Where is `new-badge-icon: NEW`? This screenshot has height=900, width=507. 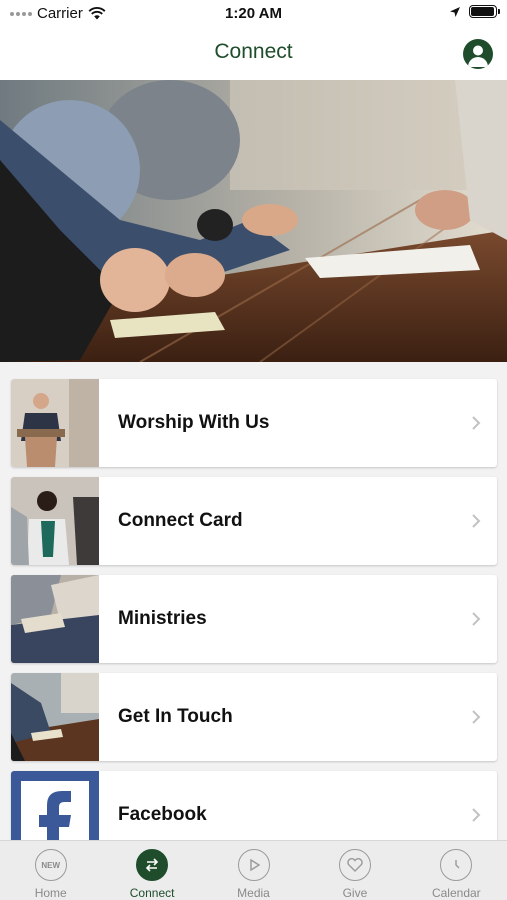
new-badge-icon: NEW is located at coordinates (50, 865).